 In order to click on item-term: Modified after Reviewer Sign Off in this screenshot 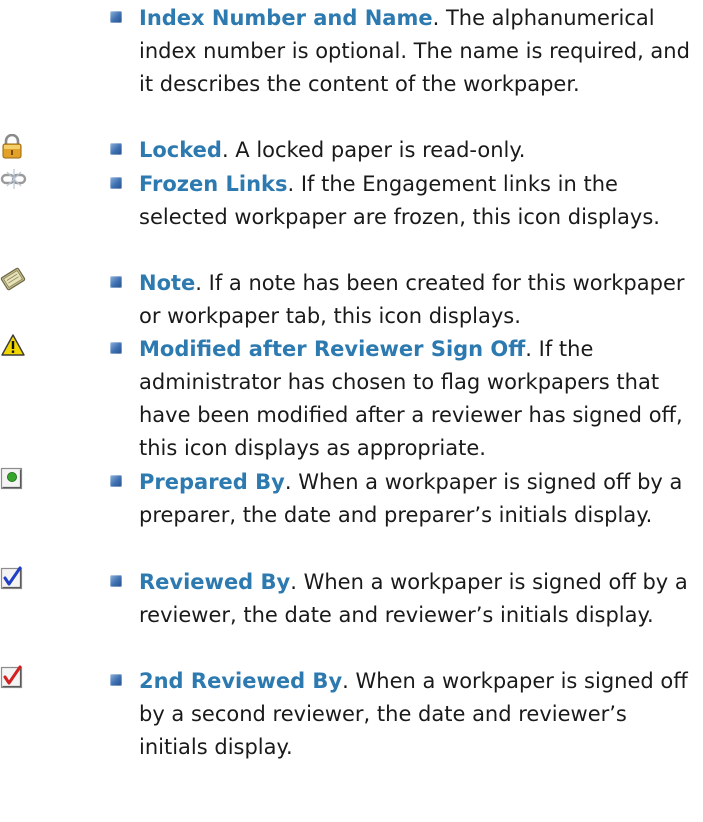, I will do `click(332, 349)`.